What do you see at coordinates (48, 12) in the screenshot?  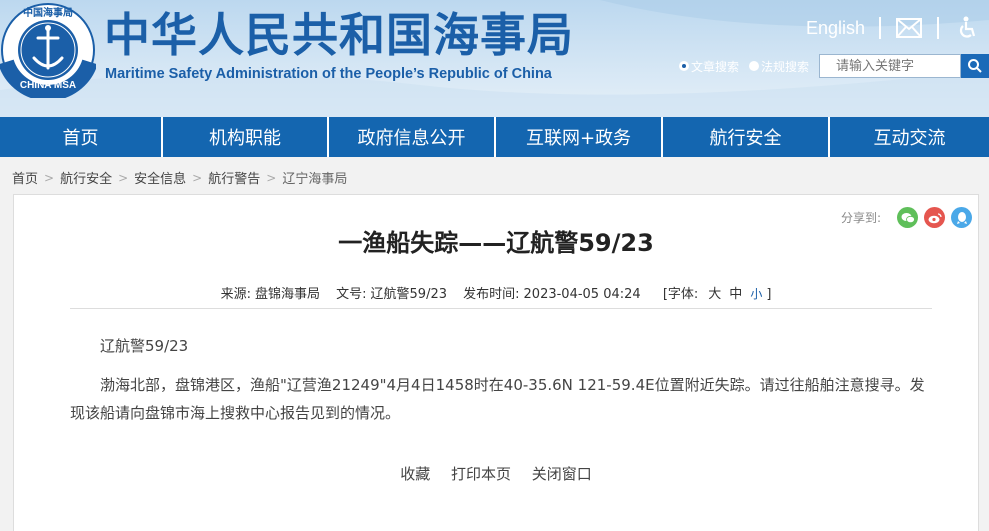 I see `logo-top-text: 中国海事局` at bounding box center [48, 12].